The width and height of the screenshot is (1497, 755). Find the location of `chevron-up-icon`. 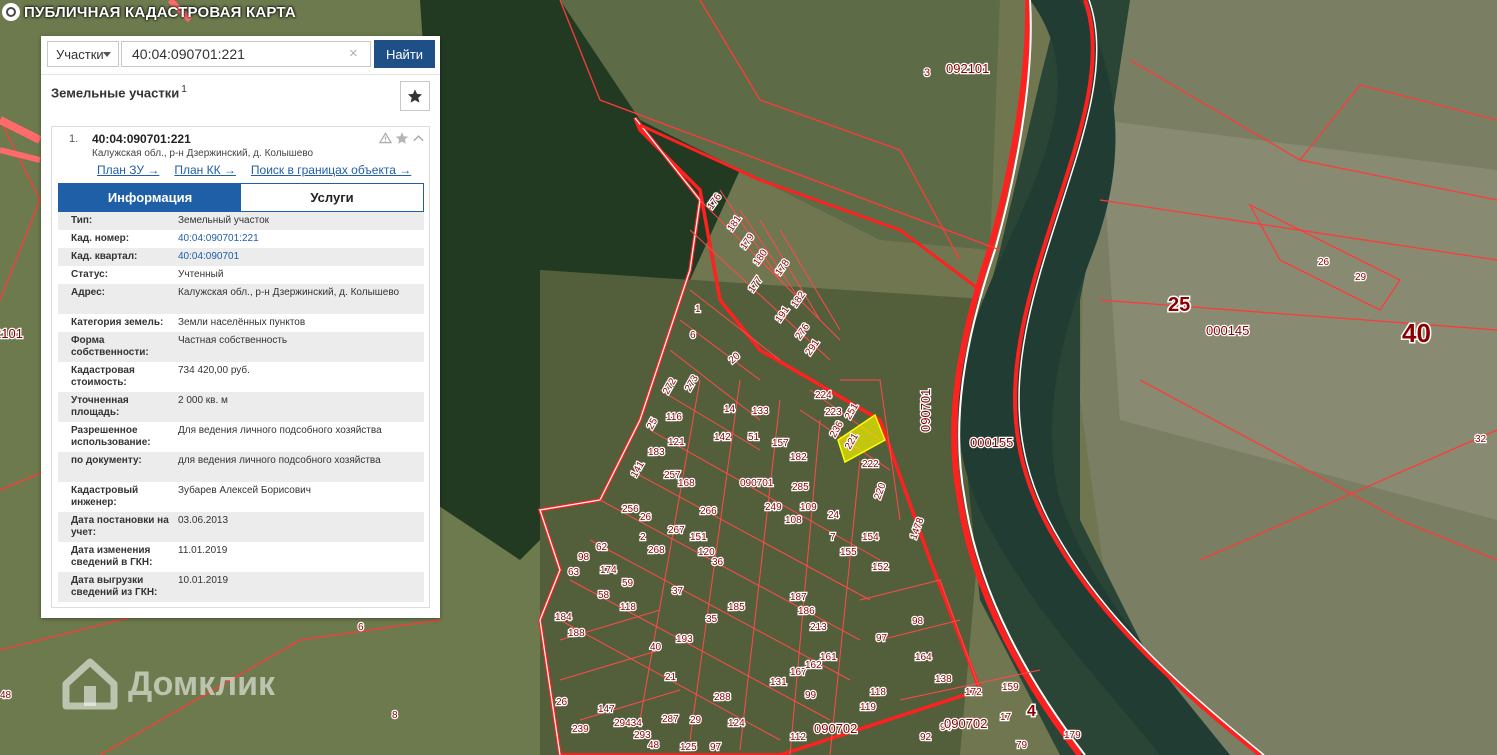

chevron-up-icon is located at coordinates (418, 138).